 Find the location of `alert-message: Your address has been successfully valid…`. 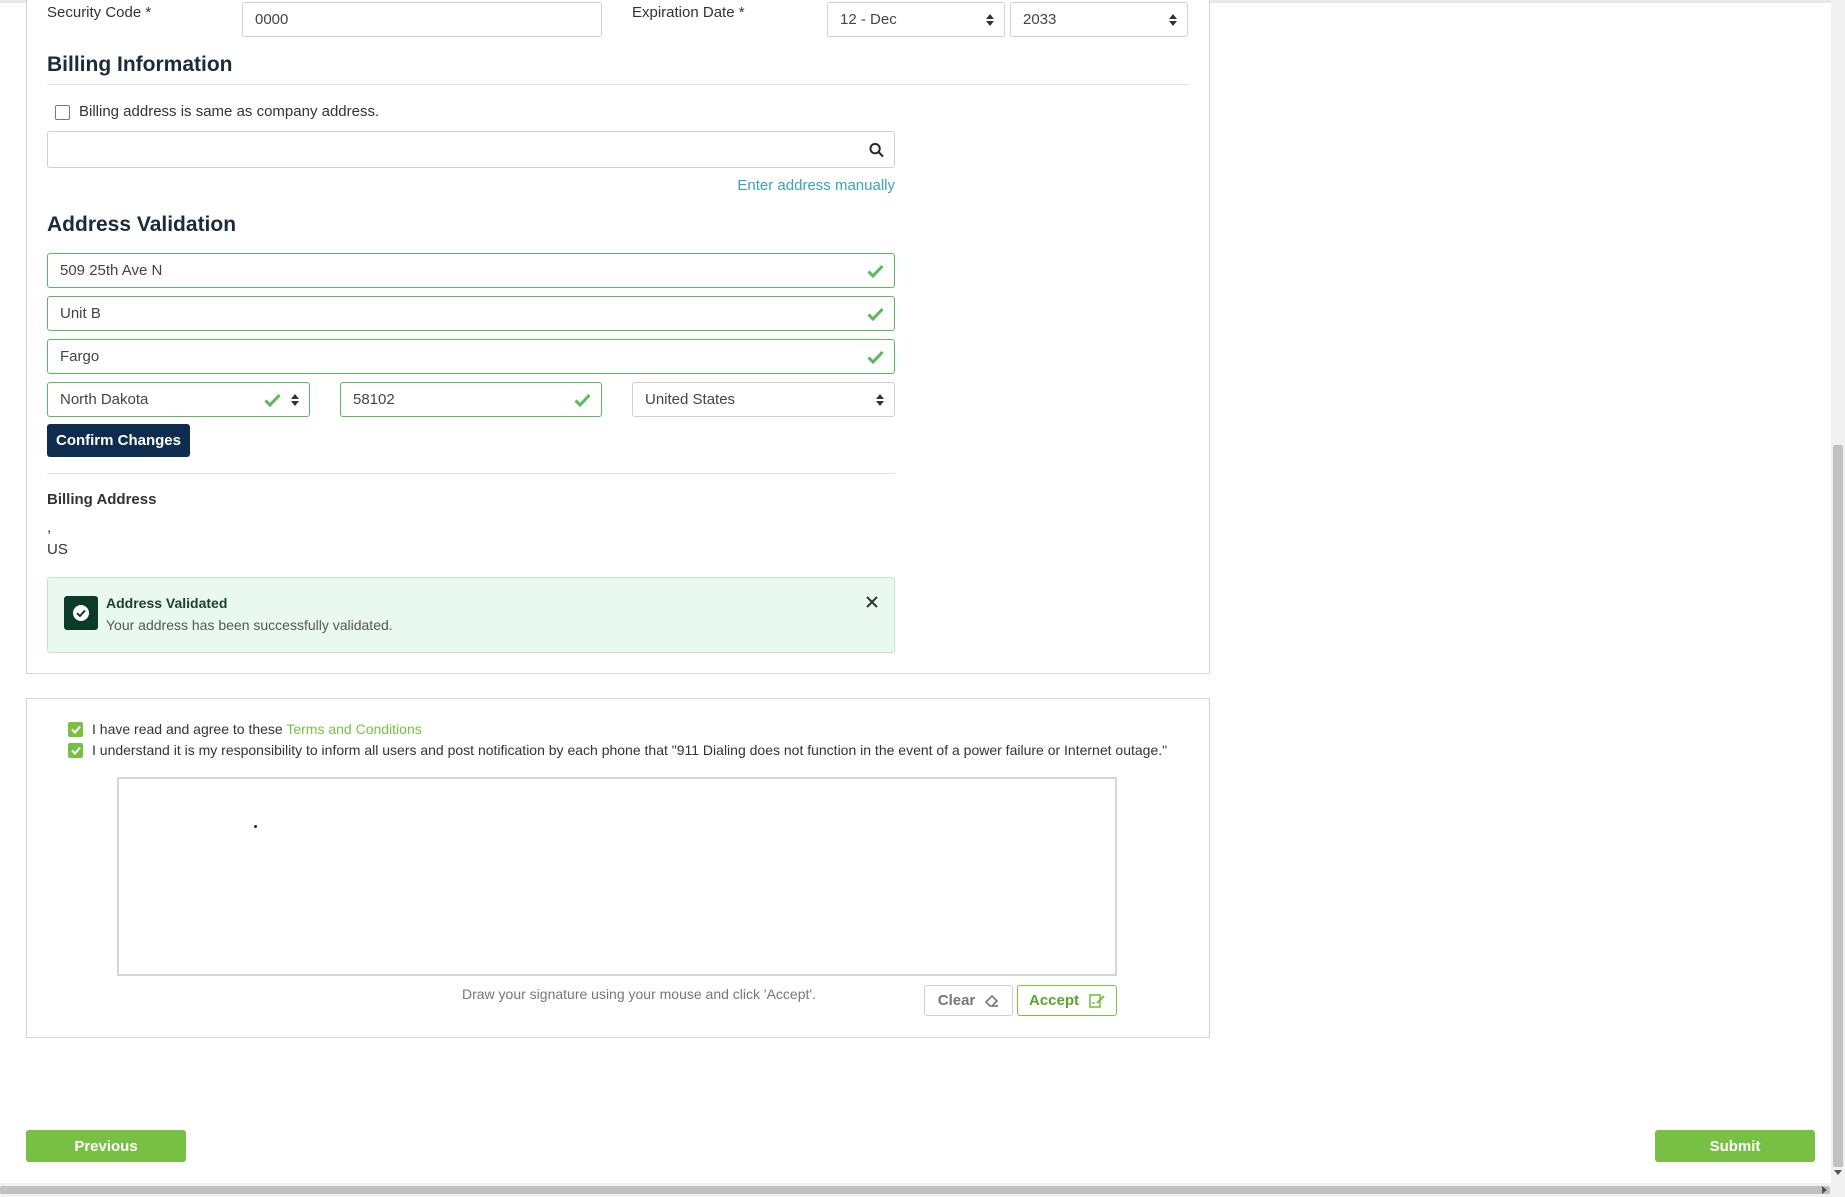

alert-message: Your address has been successfully valid… is located at coordinates (249, 625).